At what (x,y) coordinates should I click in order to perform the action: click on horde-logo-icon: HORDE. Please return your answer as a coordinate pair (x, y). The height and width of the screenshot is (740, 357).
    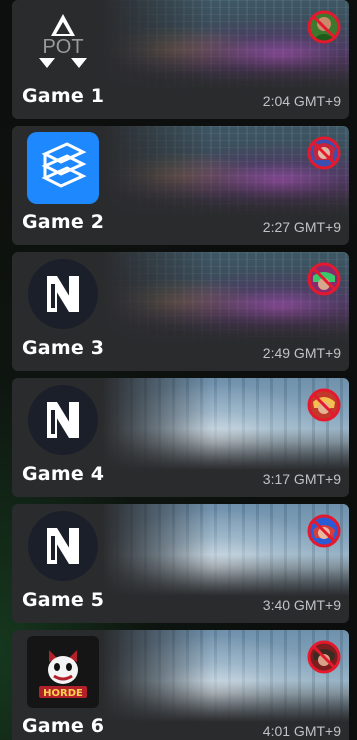
    Looking at the image, I should click on (63, 672).